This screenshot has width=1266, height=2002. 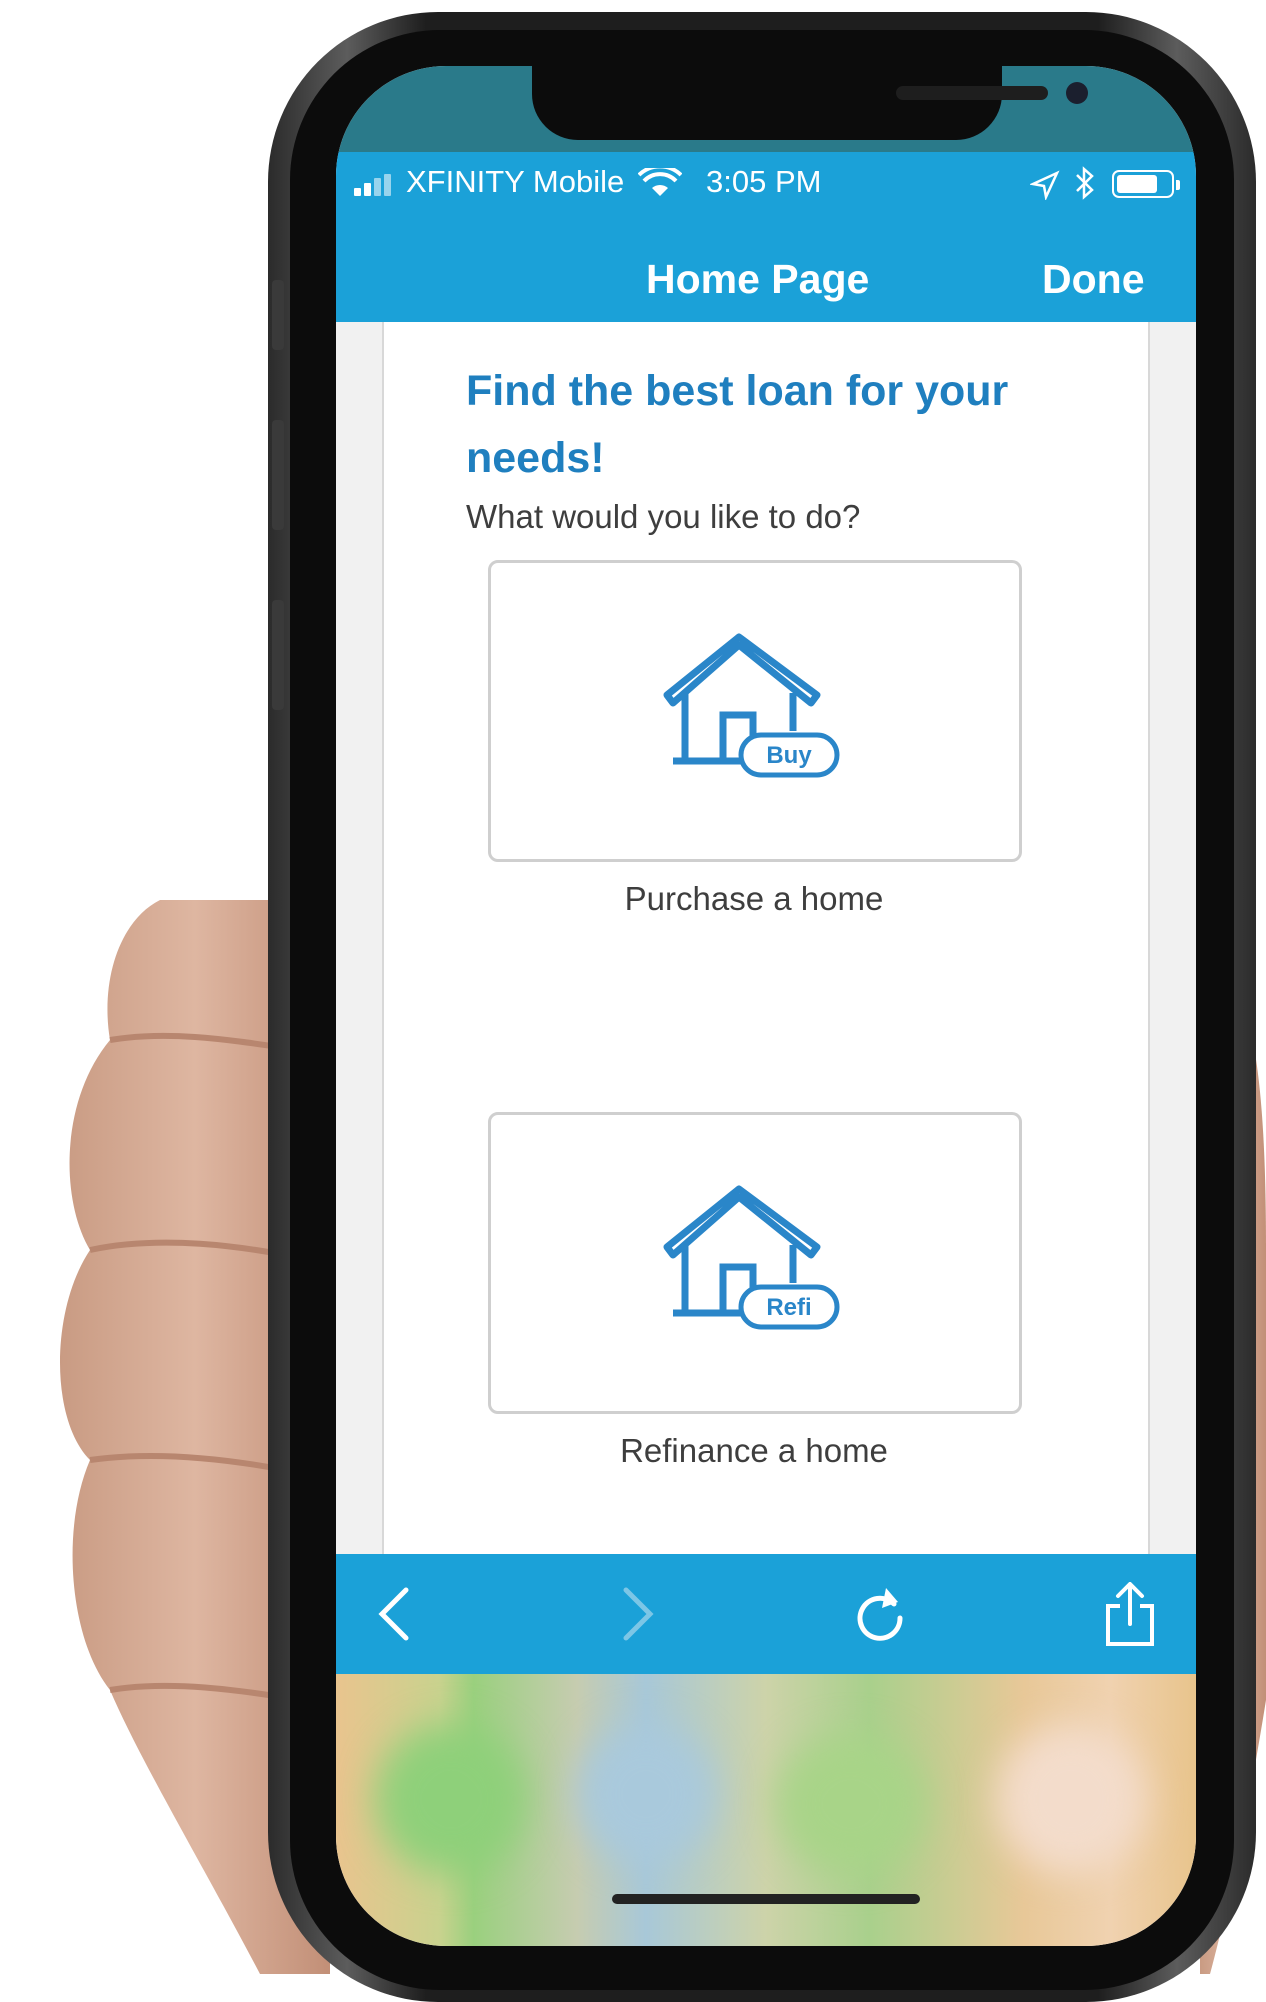 What do you see at coordinates (754, 1451) in the screenshot?
I see `refinance-option-label: Refinance a home` at bounding box center [754, 1451].